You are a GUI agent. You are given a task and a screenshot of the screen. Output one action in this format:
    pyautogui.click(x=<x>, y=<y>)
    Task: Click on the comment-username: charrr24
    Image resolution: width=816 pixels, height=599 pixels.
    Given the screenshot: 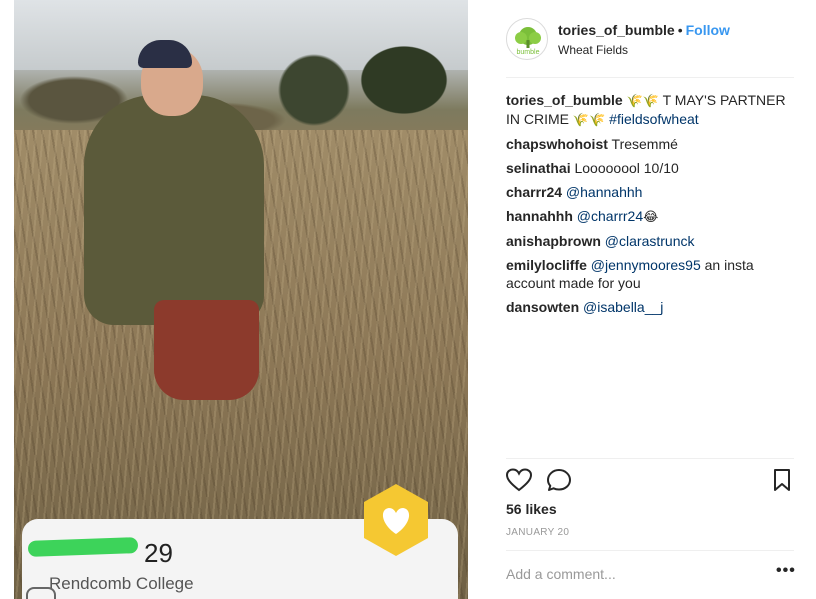 What is the action you would take?
    pyautogui.click(x=534, y=192)
    